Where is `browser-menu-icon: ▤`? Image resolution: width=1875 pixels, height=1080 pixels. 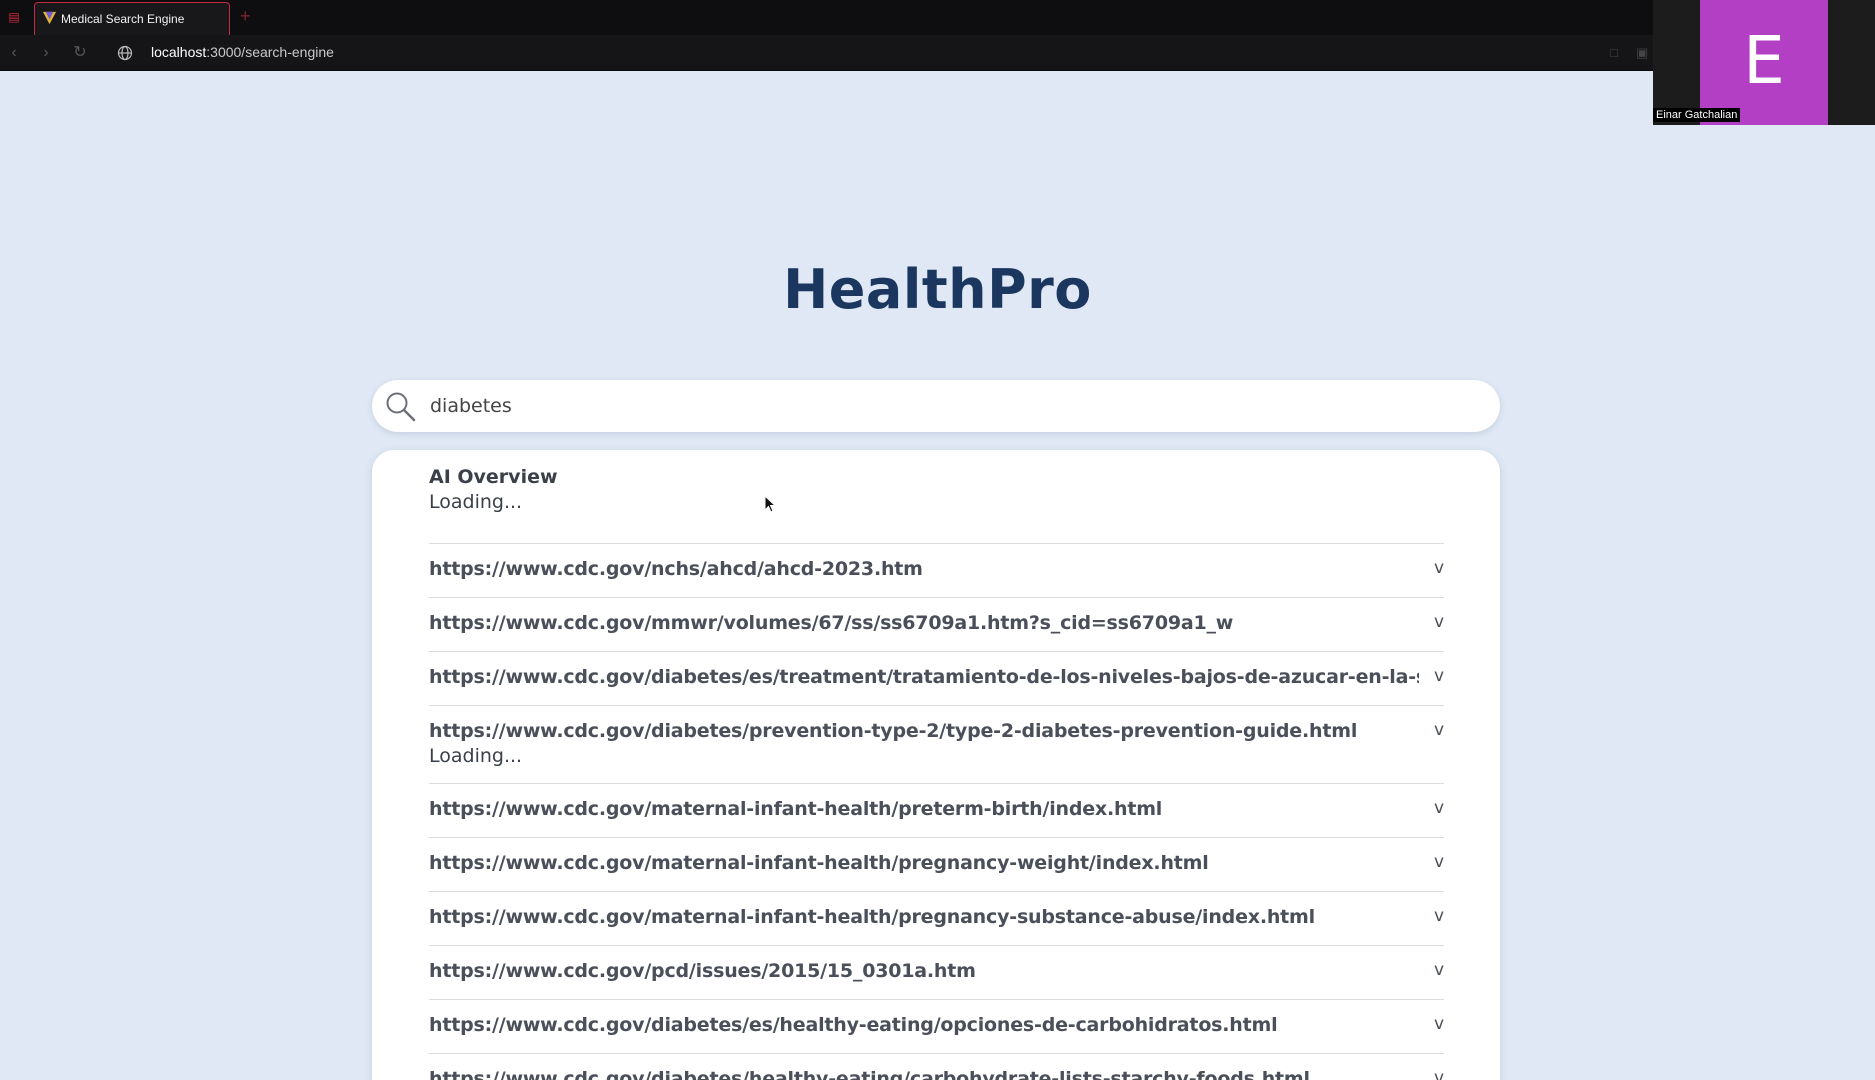
browser-menu-icon: ▤ is located at coordinates (14, 17).